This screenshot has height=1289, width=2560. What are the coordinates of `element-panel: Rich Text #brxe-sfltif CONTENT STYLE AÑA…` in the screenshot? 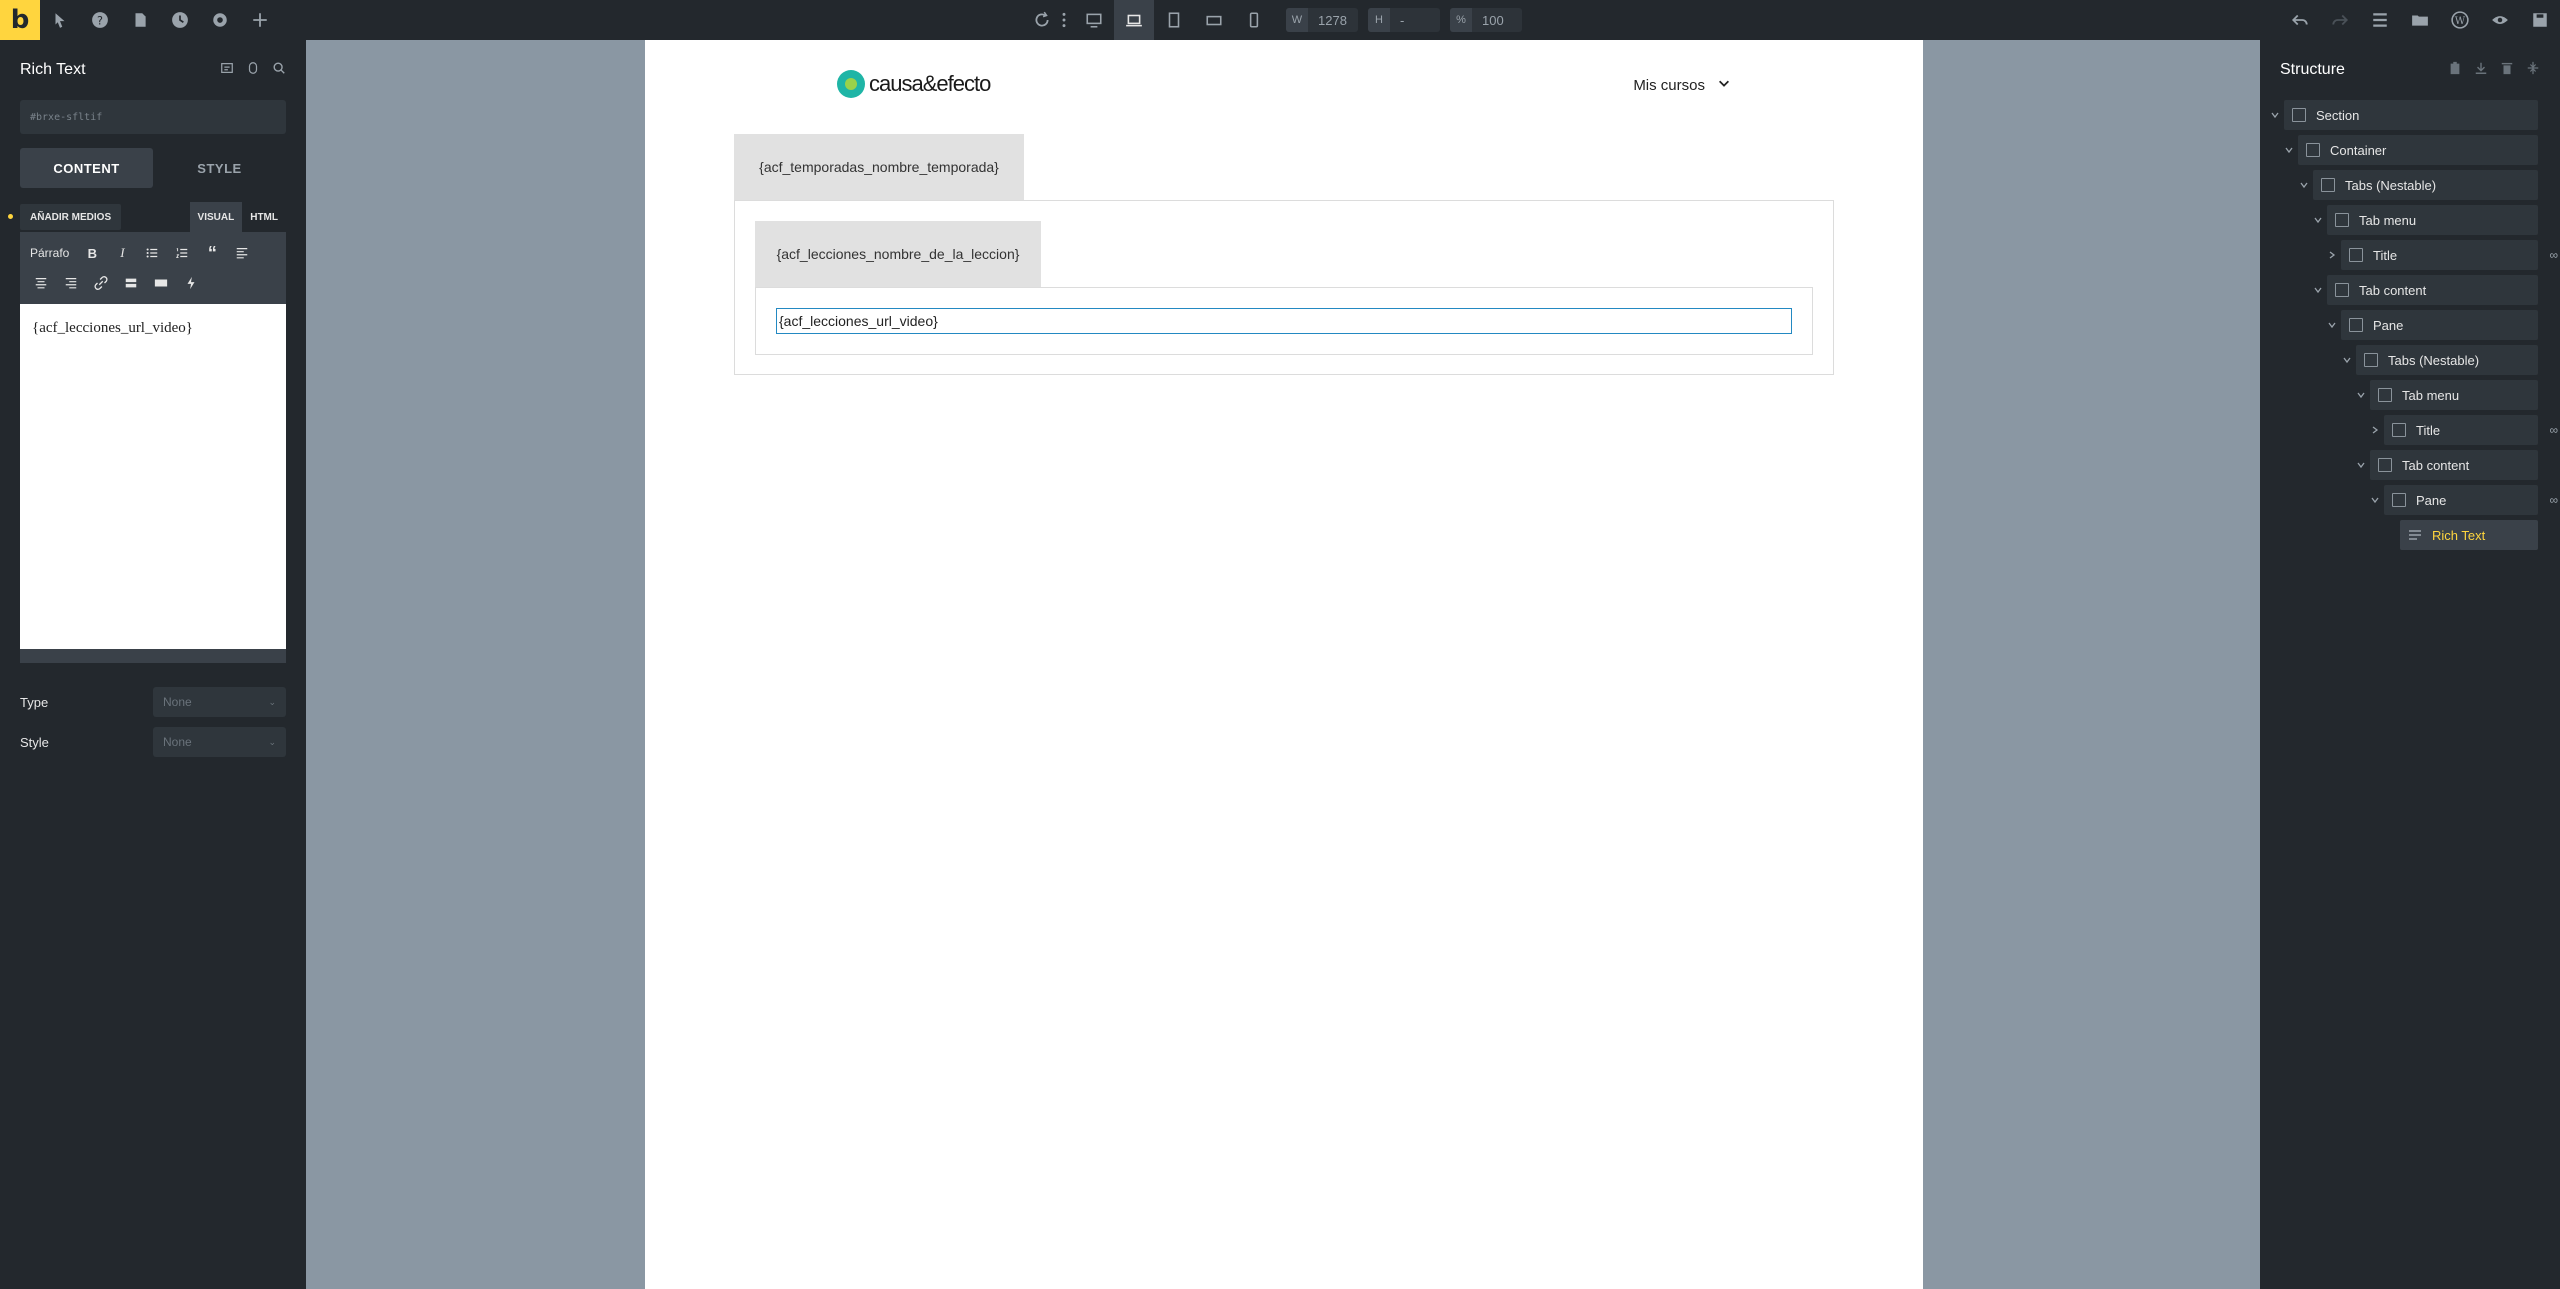 It's located at (153, 664).